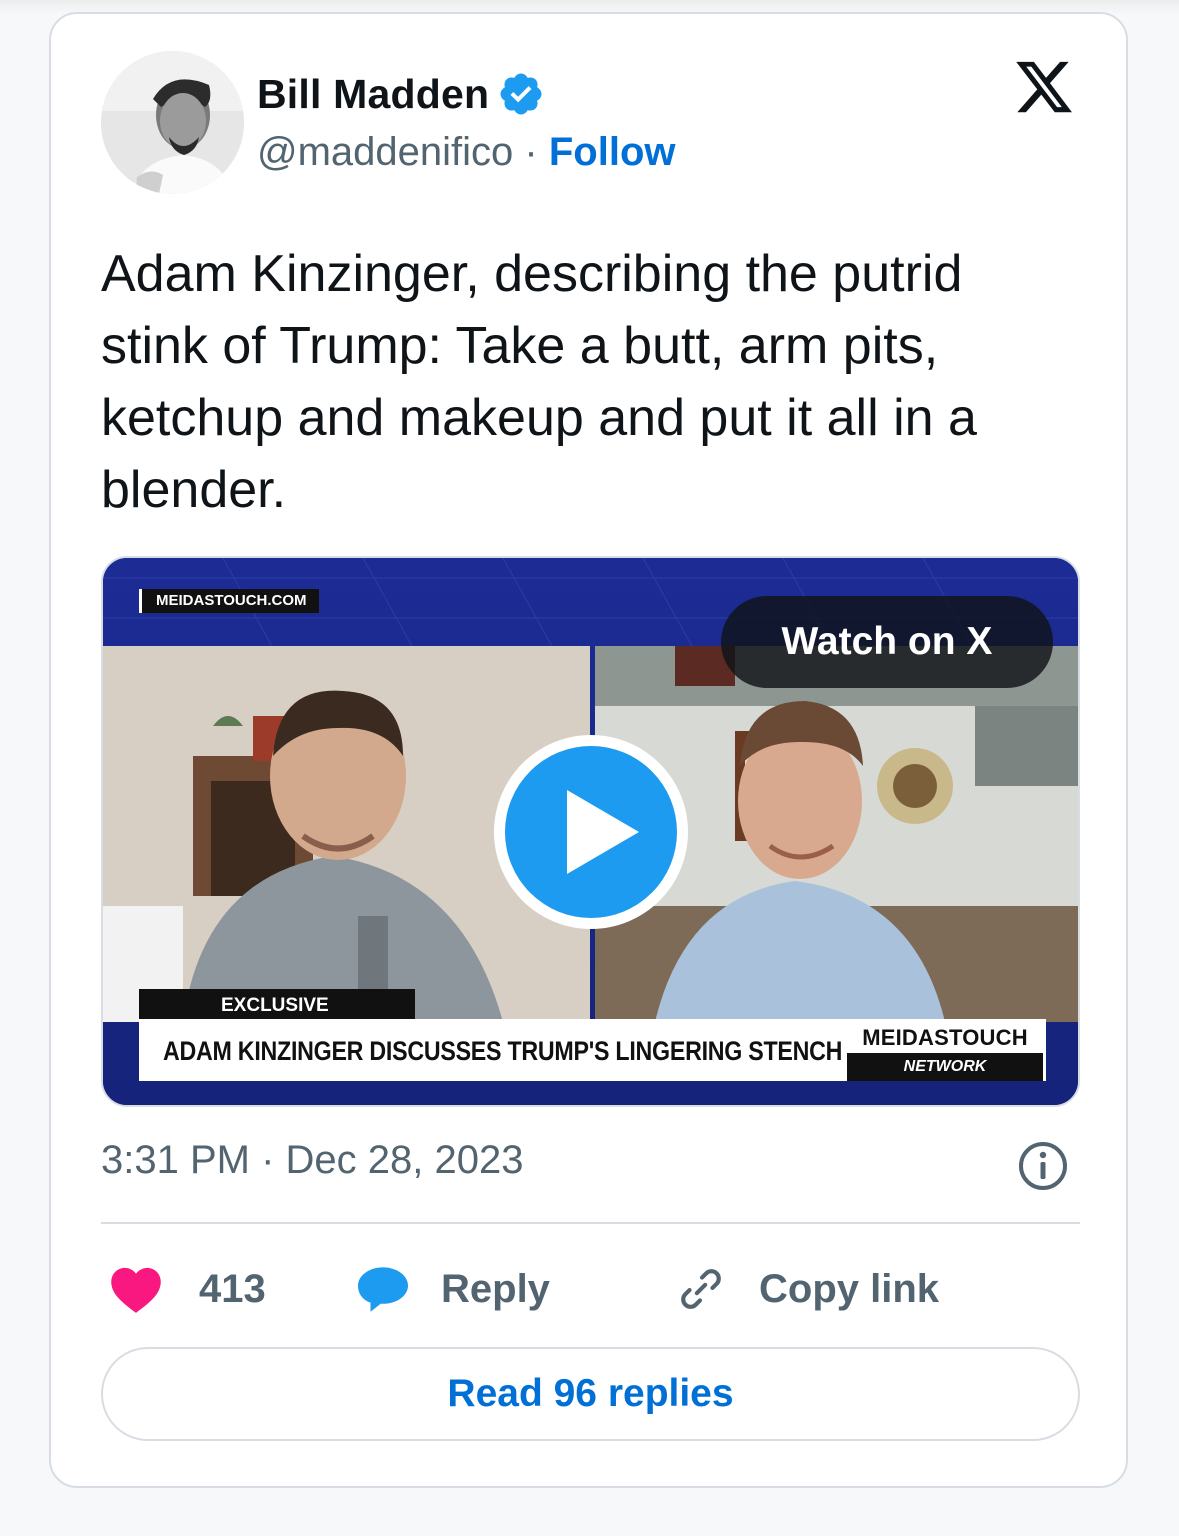 This screenshot has width=1179, height=1536. Describe the element at coordinates (521, 94) in the screenshot. I see `verified-badge-icon` at that location.